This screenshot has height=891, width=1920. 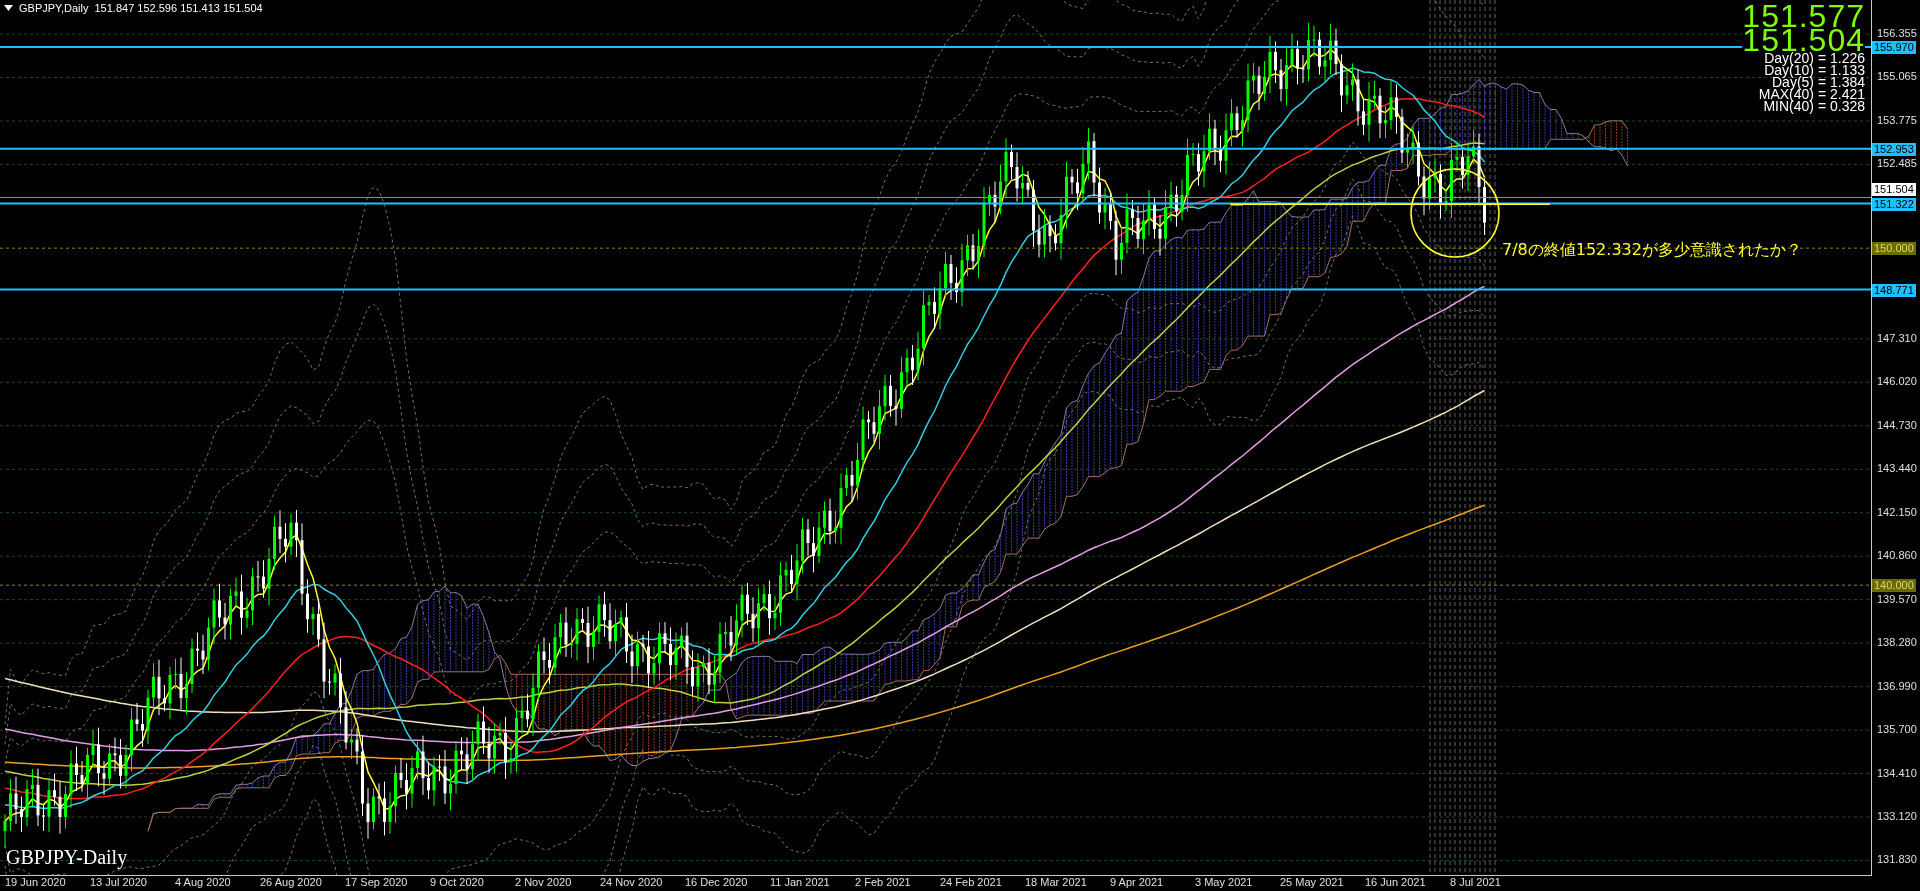 I want to click on symbol-timeframe: GBPJPY,Daily, so click(x=54, y=8).